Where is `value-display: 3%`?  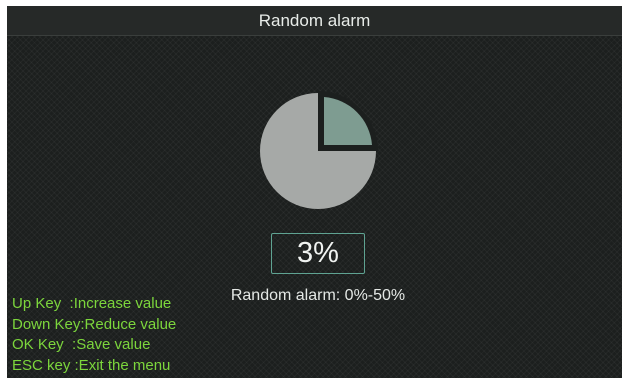 value-display: 3% is located at coordinates (318, 253).